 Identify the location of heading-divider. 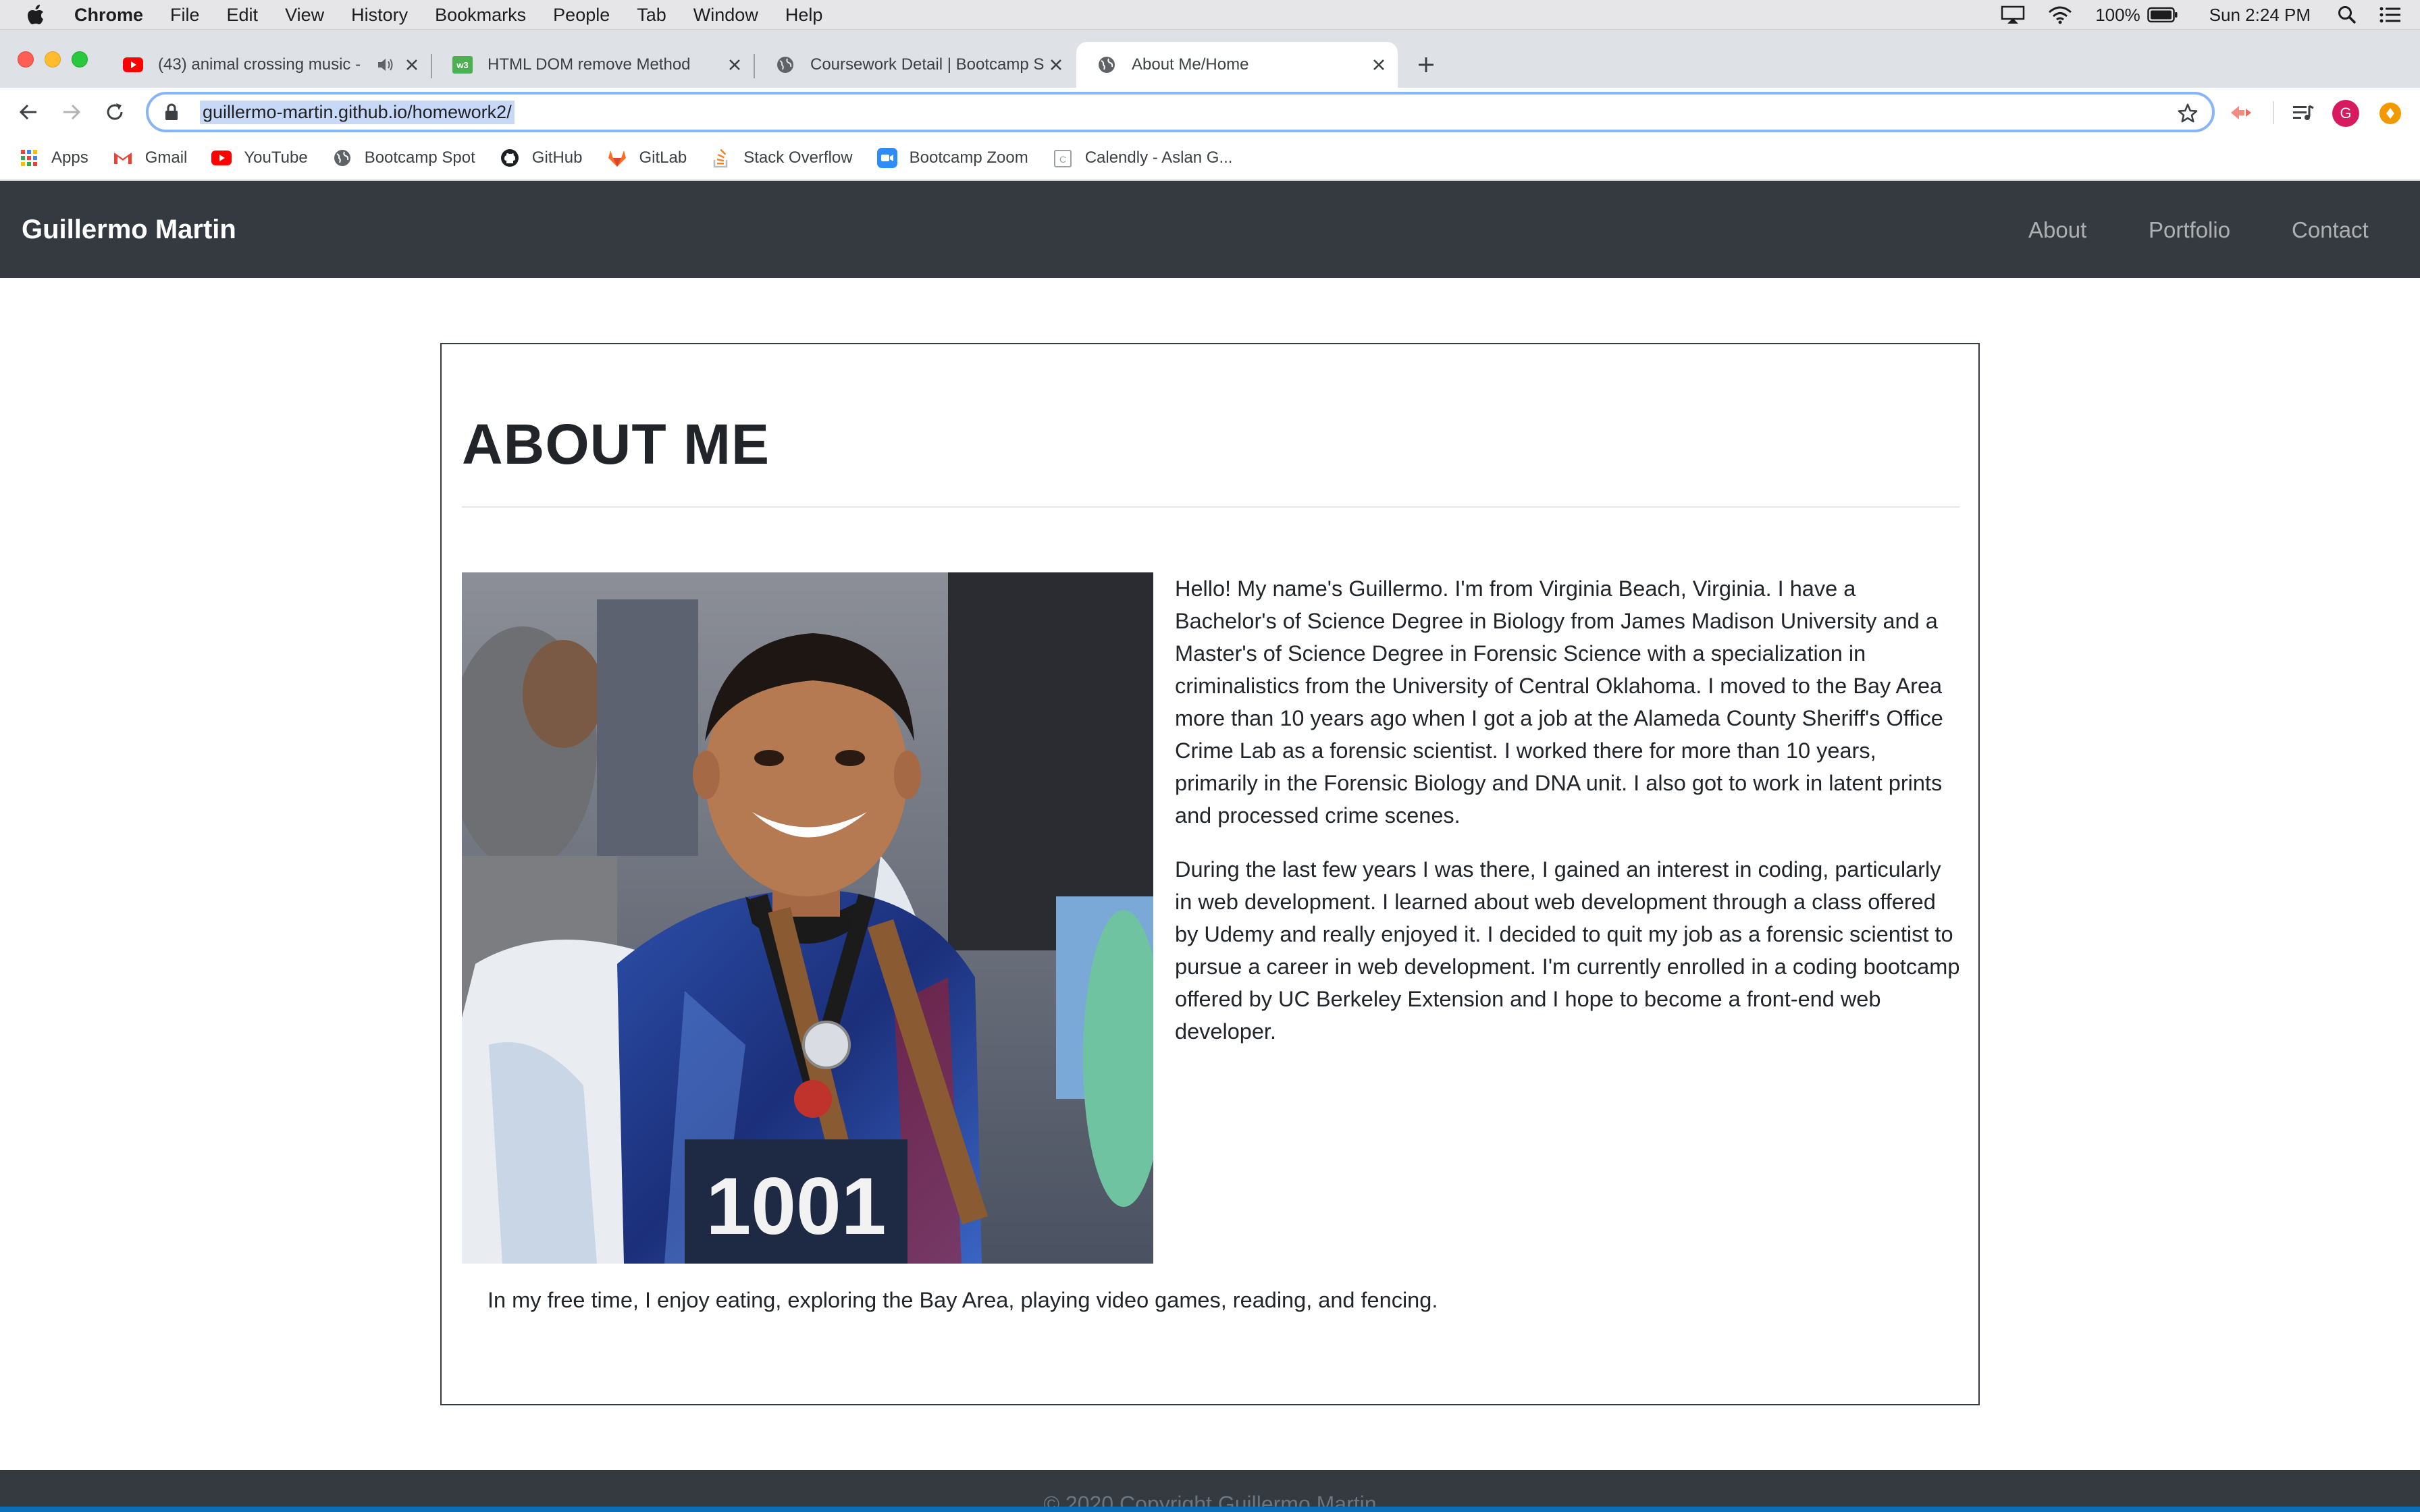
(1210, 507).